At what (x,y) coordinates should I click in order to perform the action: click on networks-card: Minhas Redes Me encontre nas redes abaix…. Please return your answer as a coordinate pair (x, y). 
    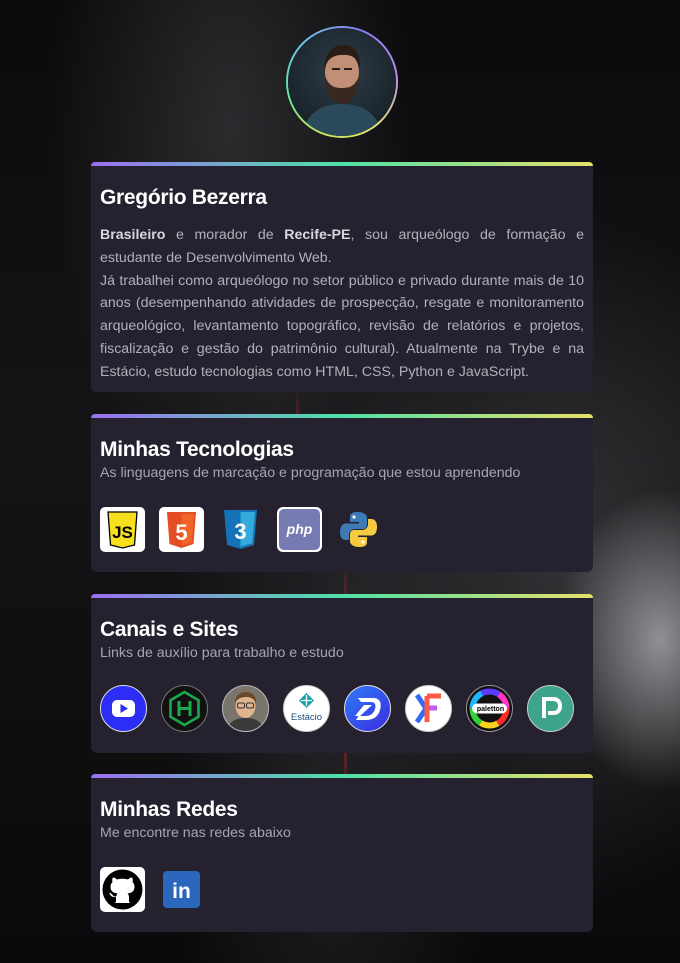
    Looking at the image, I should click on (342, 853).